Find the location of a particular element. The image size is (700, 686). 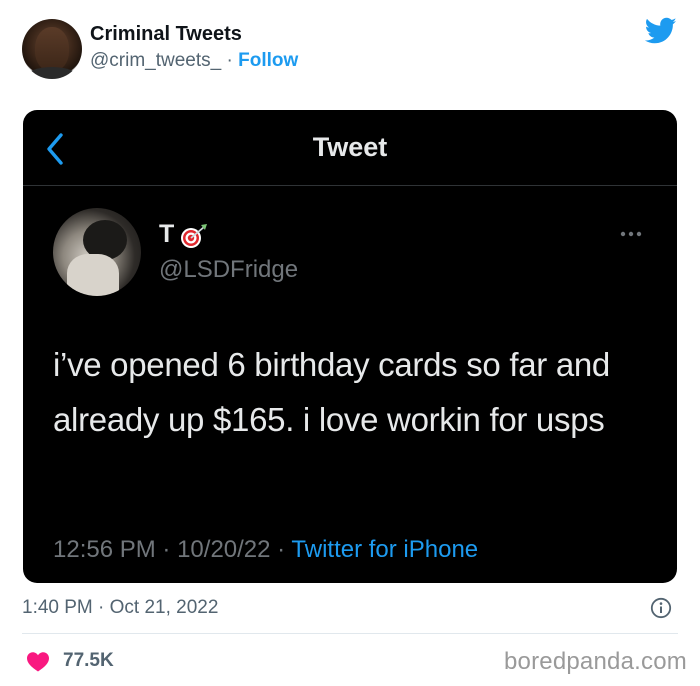

author-avatar is located at coordinates (52, 49).